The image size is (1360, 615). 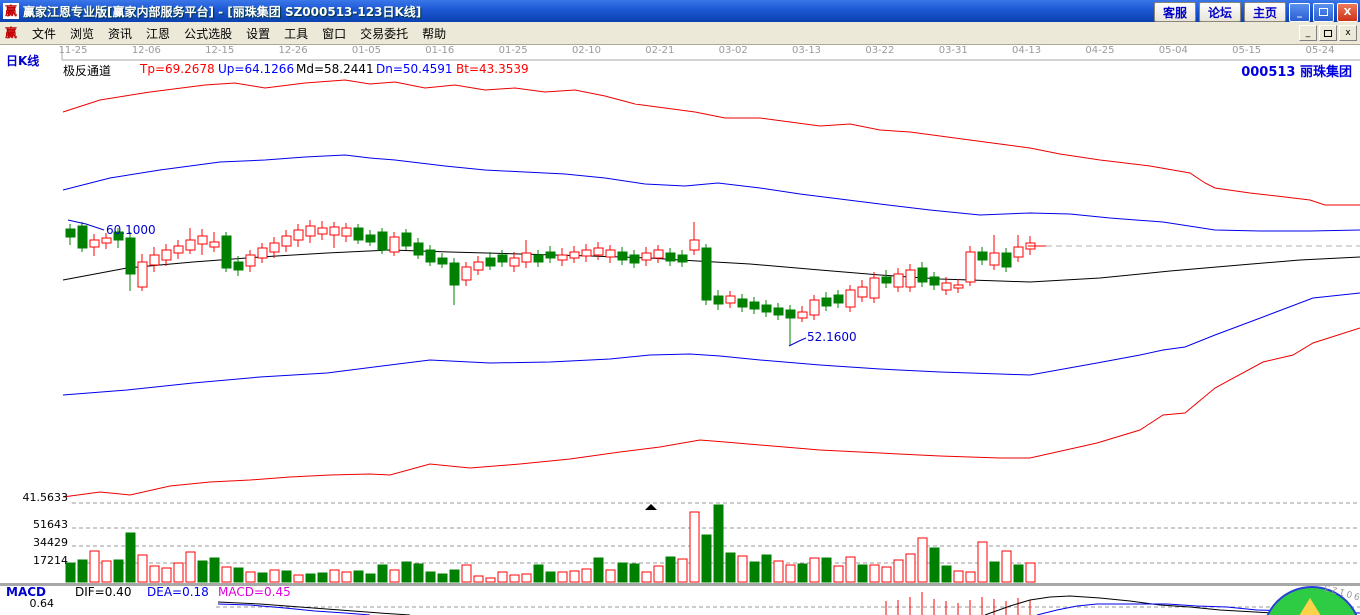 What do you see at coordinates (44, 33) in the screenshot?
I see `menu-item-0: 文件` at bounding box center [44, 33].